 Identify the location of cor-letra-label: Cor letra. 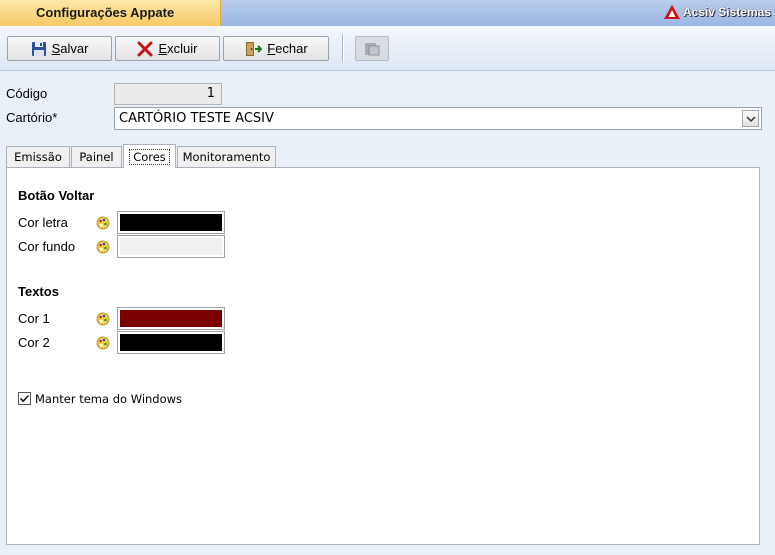
(43, 222).